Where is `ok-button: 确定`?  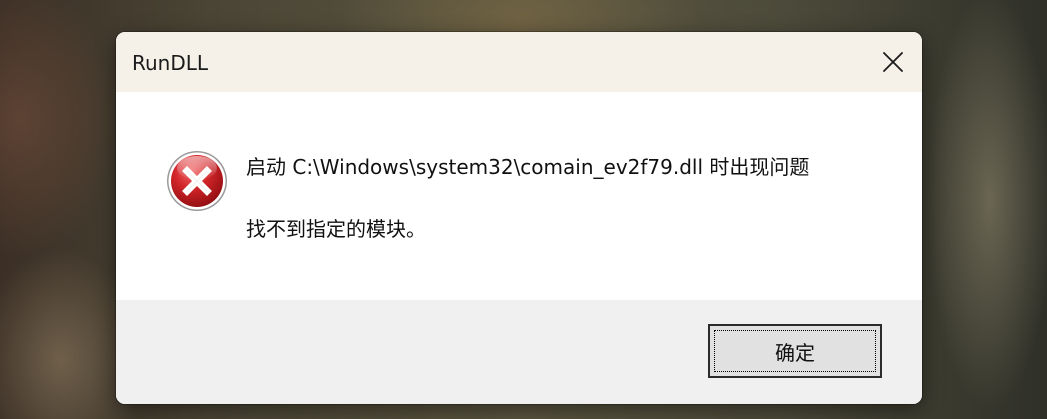
ok-button: 确定 is located at coordinates (795, 351).